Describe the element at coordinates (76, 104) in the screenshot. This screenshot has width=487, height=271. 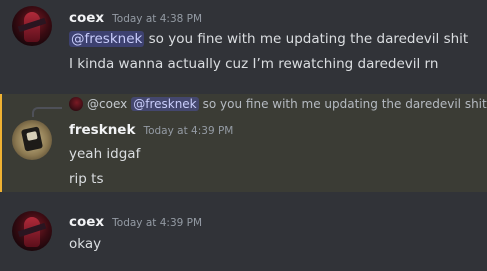
I see `reply-avatar` at that location.